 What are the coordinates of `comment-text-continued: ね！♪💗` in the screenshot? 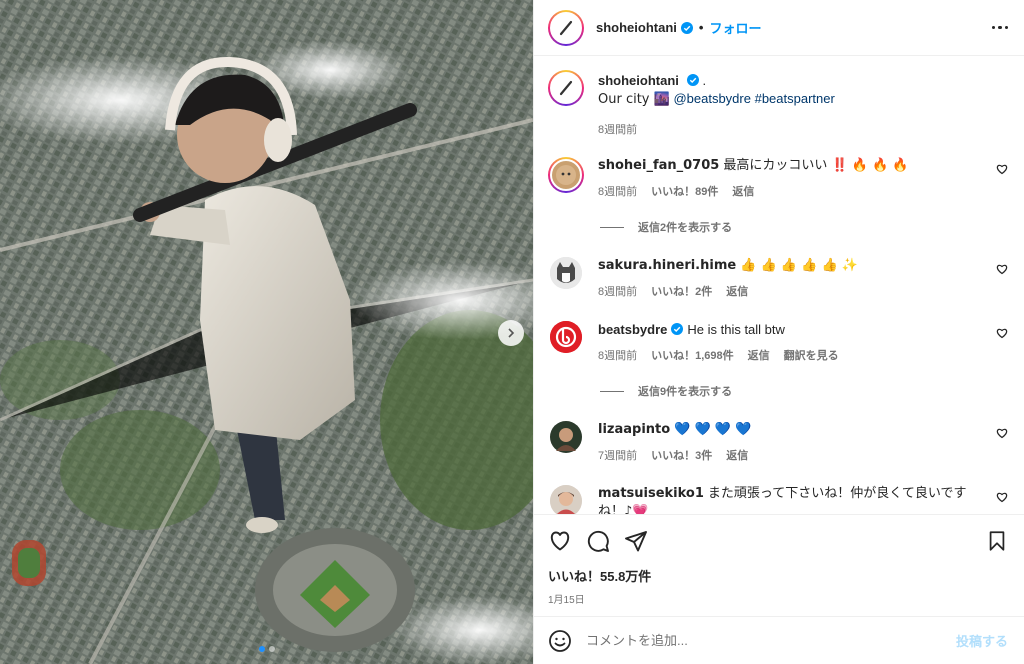 It's located at (623, 509).